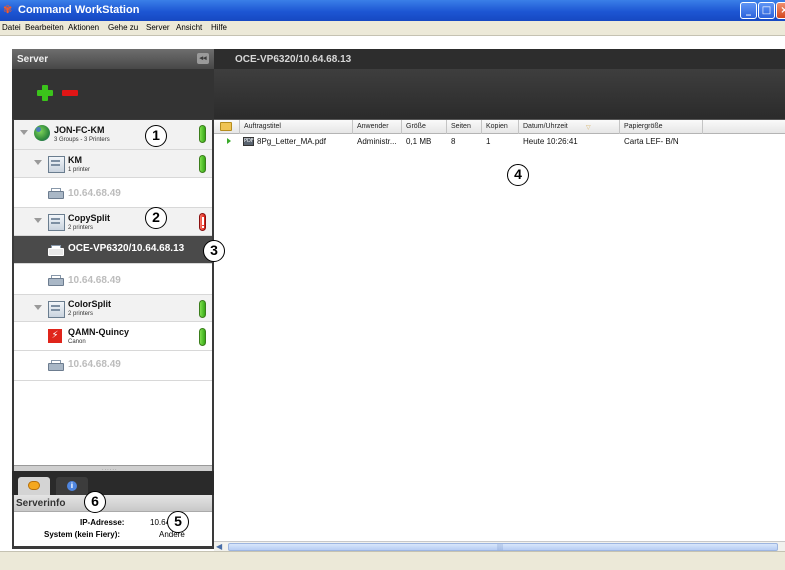 This screenshot has height=570, width=785. I want to click on job-copies: 1, so click(488, 141).